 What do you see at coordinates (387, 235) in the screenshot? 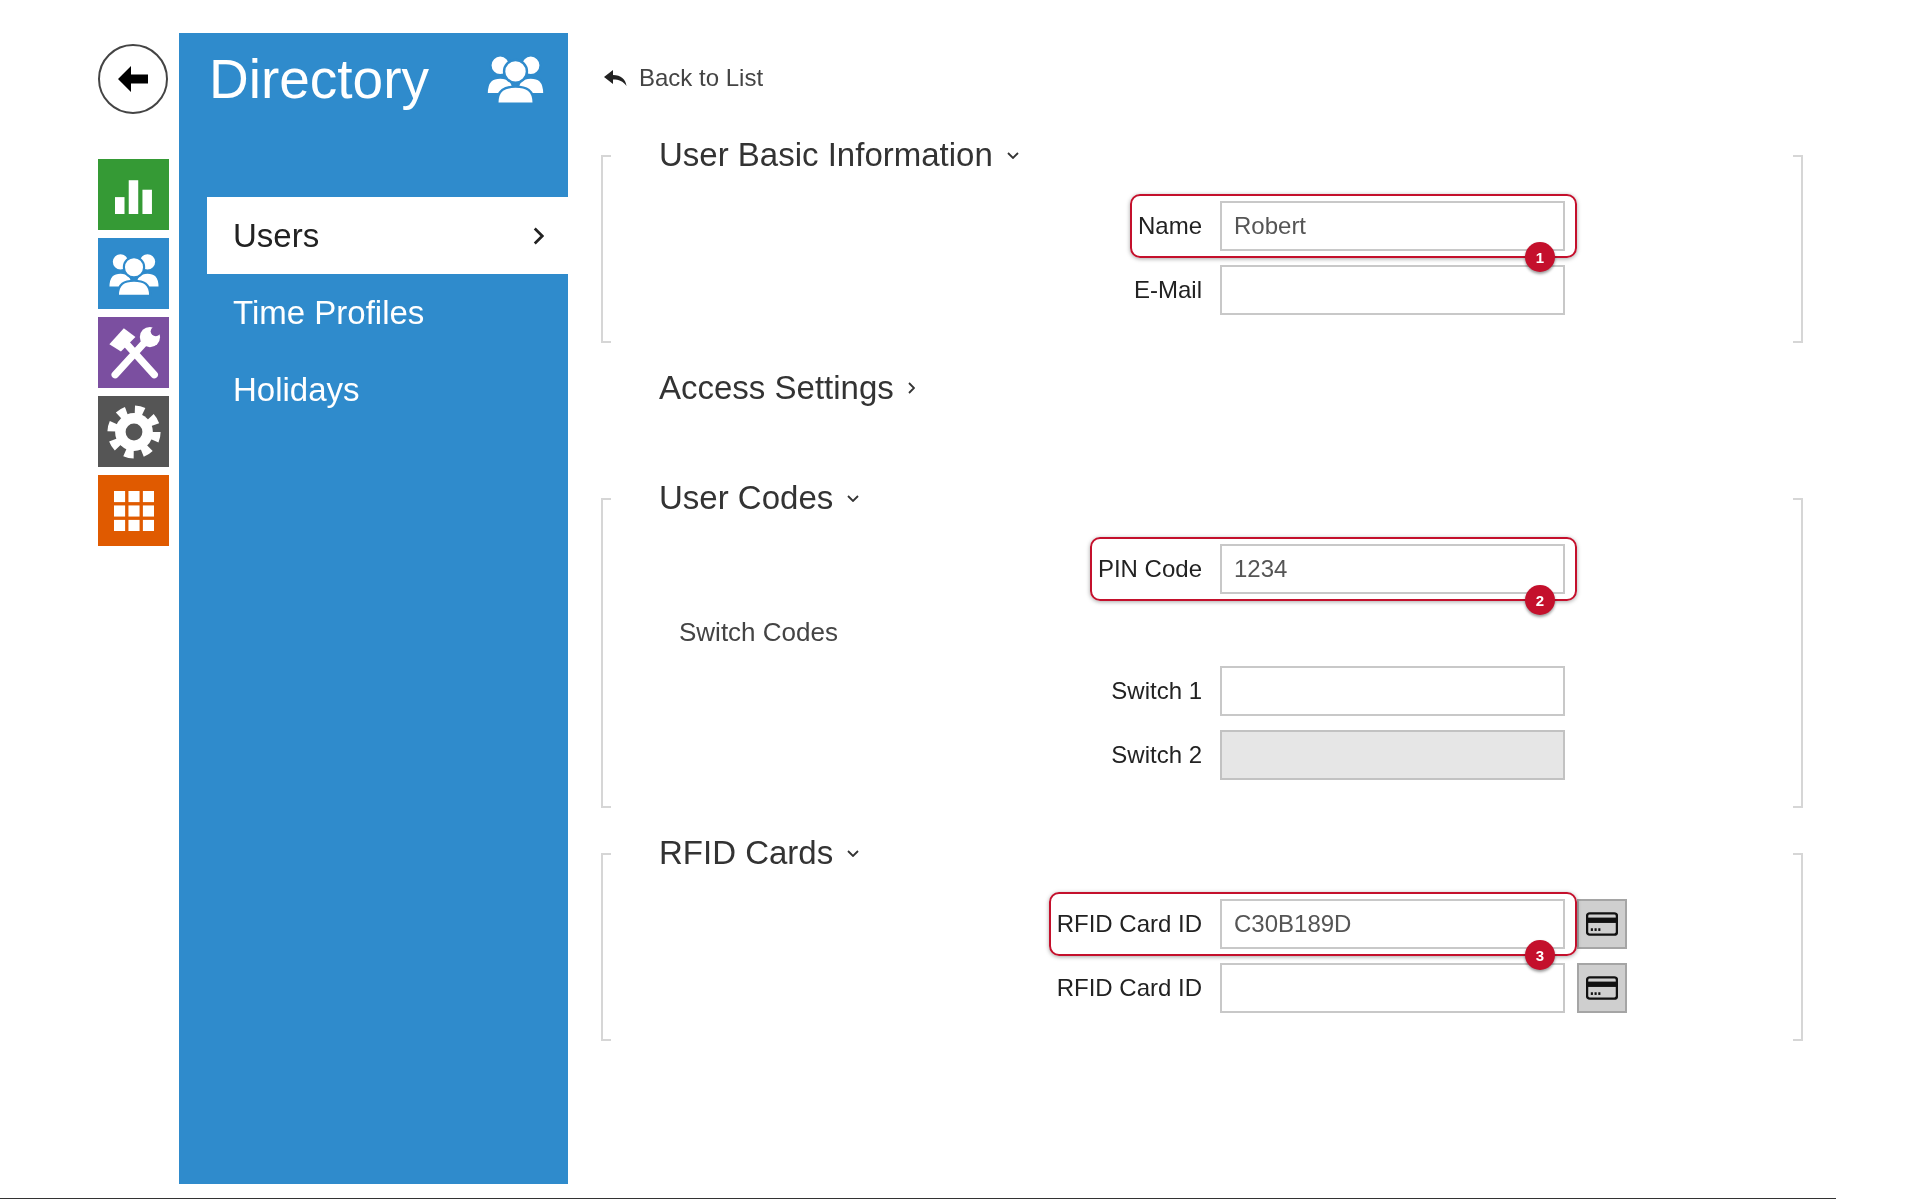
I see `sidebar-item: Users` at bounding box center [387, 235].